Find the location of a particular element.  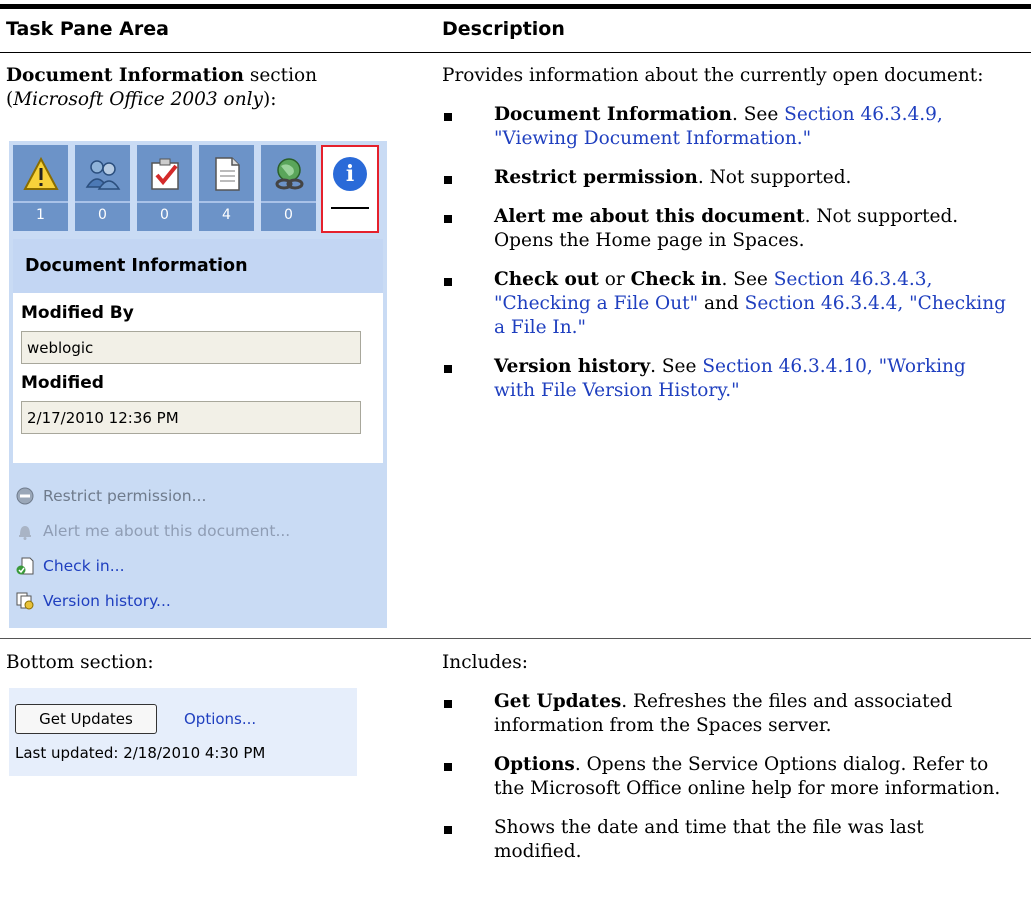

modified-field: 2/17/2010 12:36 PM is located at coordinates (191, 417).